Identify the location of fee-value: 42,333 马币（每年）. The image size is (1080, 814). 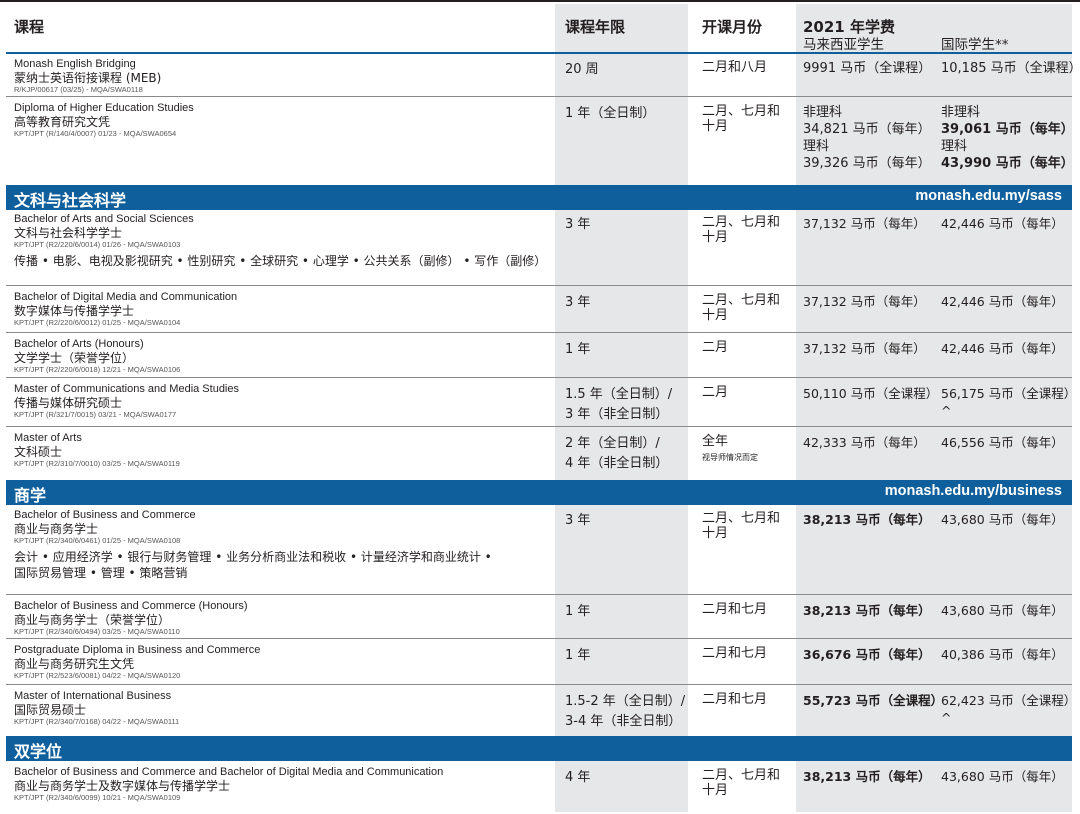
(864, 442).